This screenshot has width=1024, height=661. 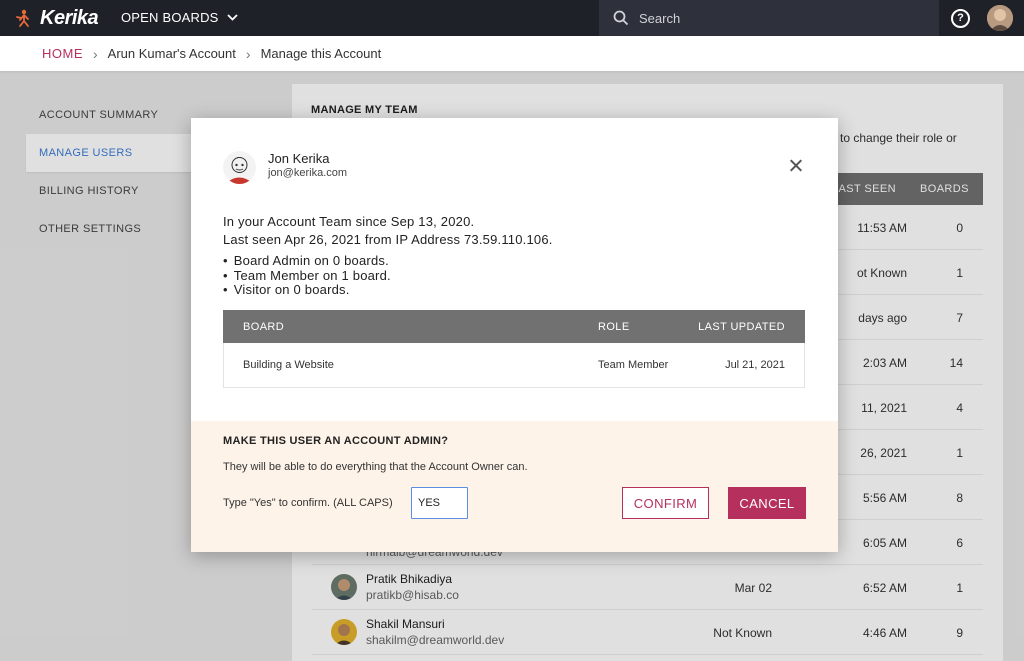 I want to click on dialog-user-email: jon@kerika.com, so click(x=308, y=173).